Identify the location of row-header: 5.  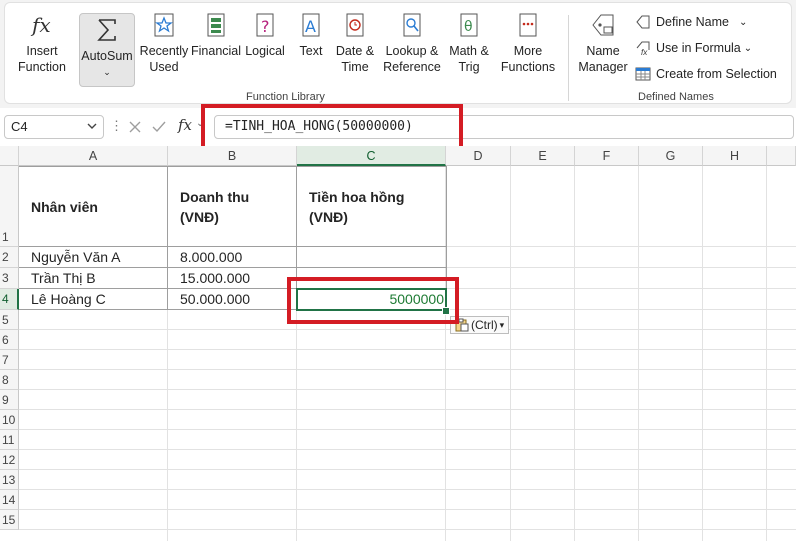
(9, 320).